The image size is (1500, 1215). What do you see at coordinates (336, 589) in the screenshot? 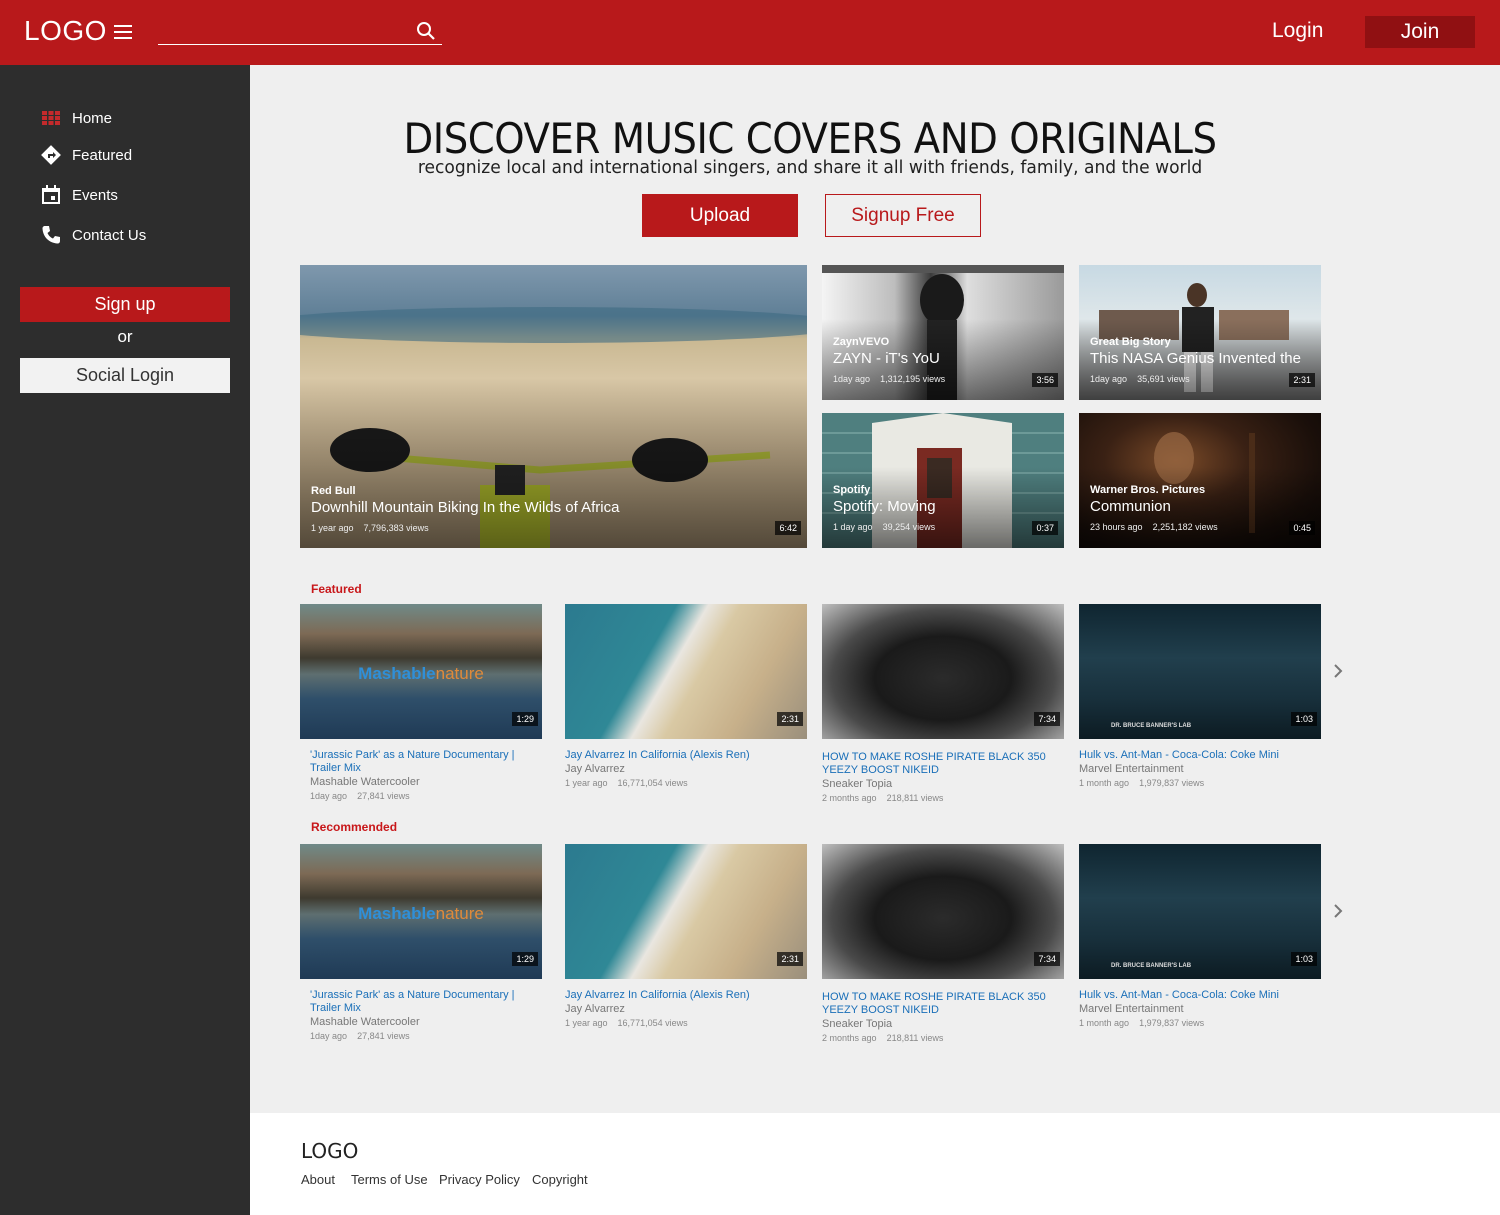
I see `featured-section-label: Featured` at bounding box center [336, 589].